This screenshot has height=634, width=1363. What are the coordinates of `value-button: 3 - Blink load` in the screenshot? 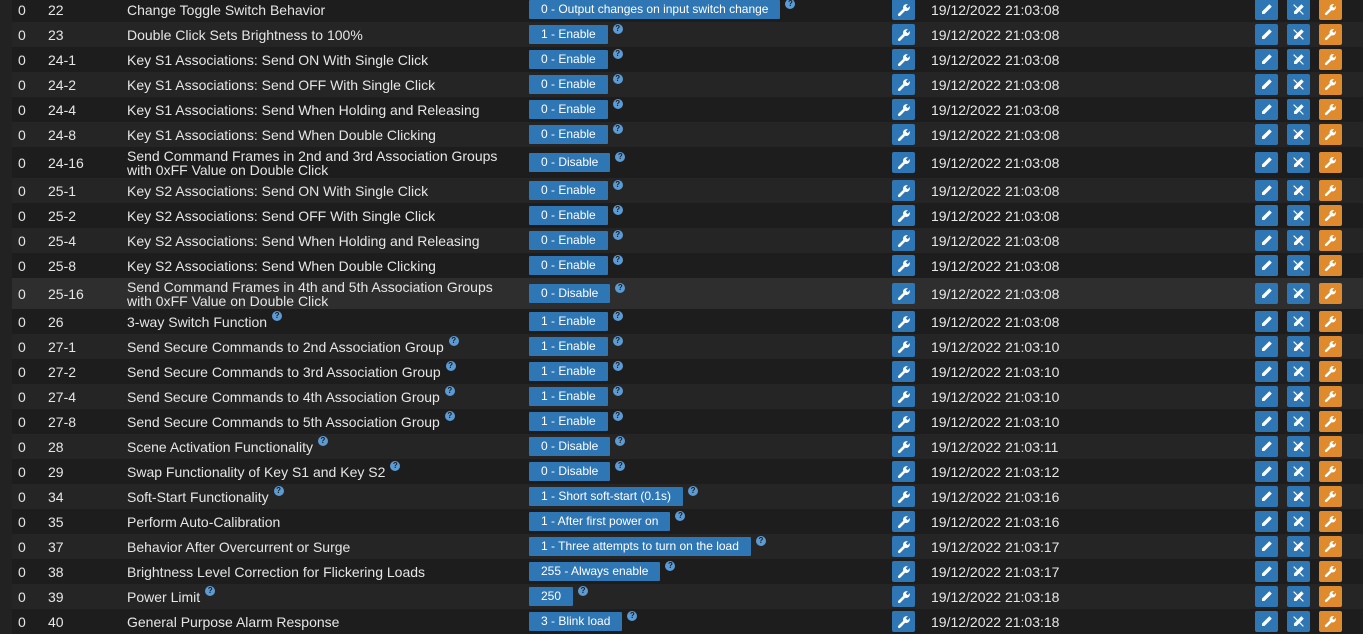 It's located at (576, 621).